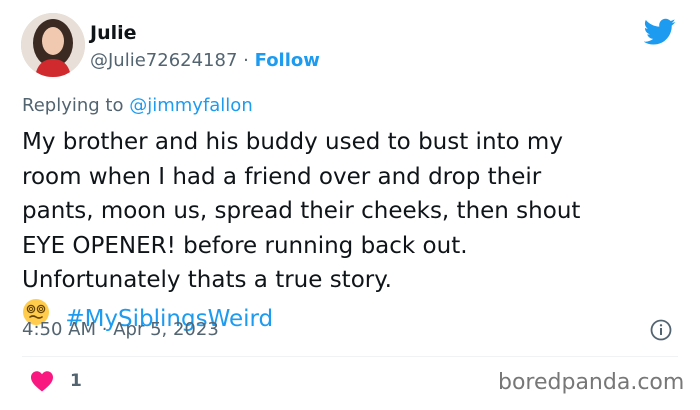 The height and width of the screenshot is (410, 700). Describe the element at coordinates (59, 329) in the screenshot. I see `tweet-time: 4:50 AM` at that location.